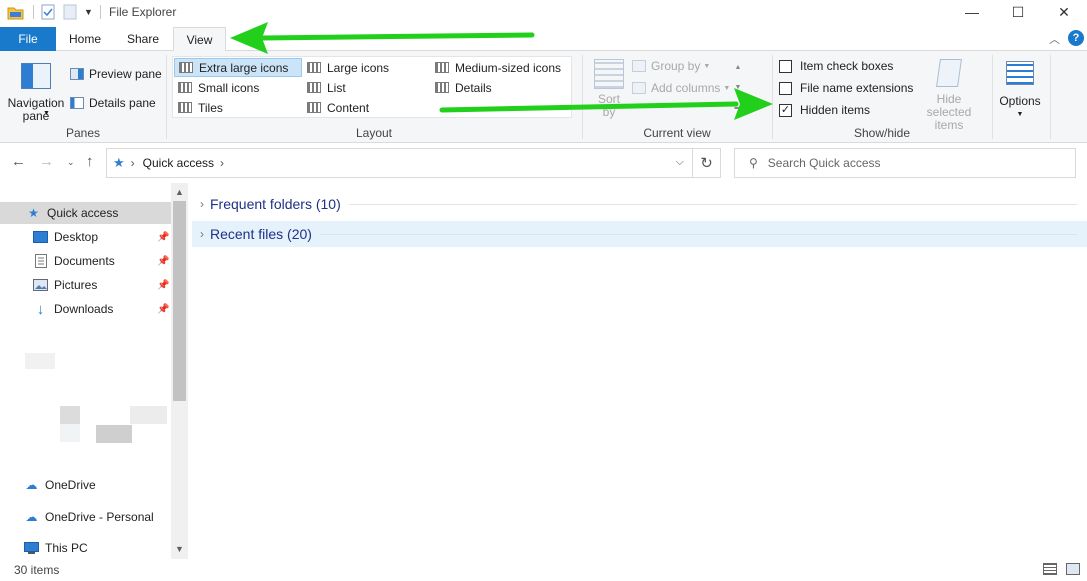 The image size is (1087, 581). What do you see at coordinates (113, 103) in the screenshot?
I see `details-pane-button: Details pane` at bounding box center [113, 103].